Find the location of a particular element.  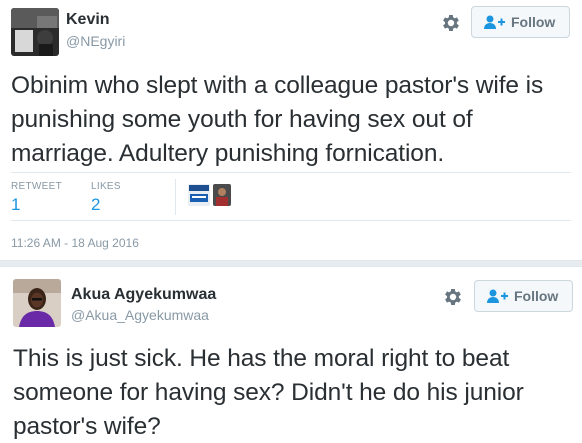

author-name: Kevin is located at coordinates (88, 20).